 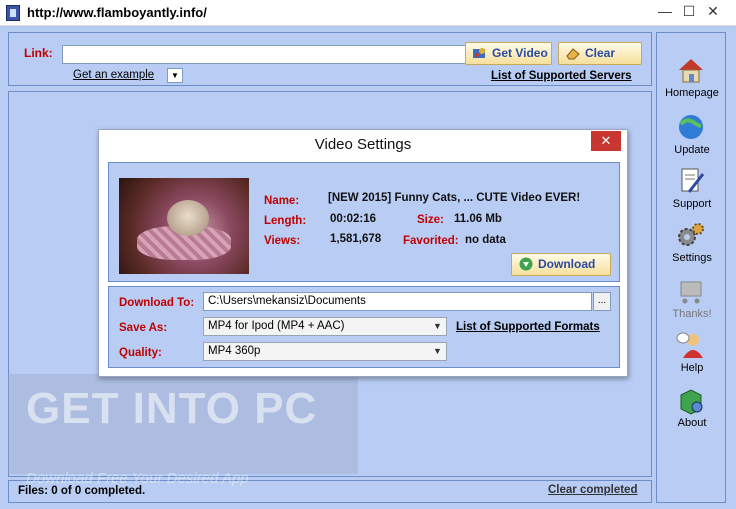 What do you see at coordinates (143, 328) in the screenshot?
I see `save-as-label: Save As:` at bounding box center [143, 328].